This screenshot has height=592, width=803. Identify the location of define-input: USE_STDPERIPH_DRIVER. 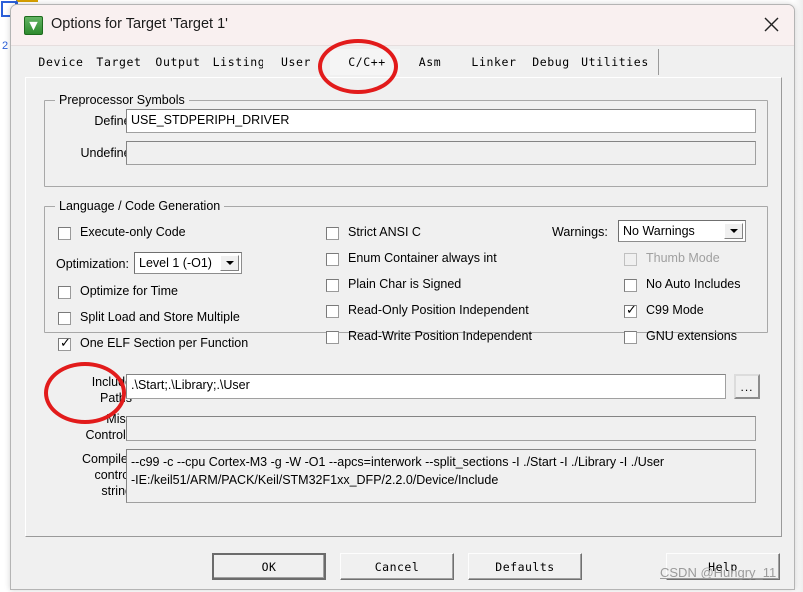
(441, 121).